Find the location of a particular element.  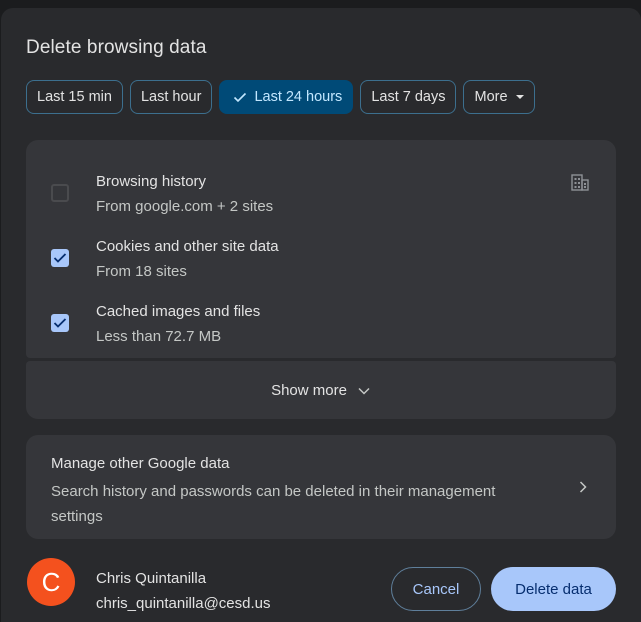

avatar: C is located at coordinates (51, 582).